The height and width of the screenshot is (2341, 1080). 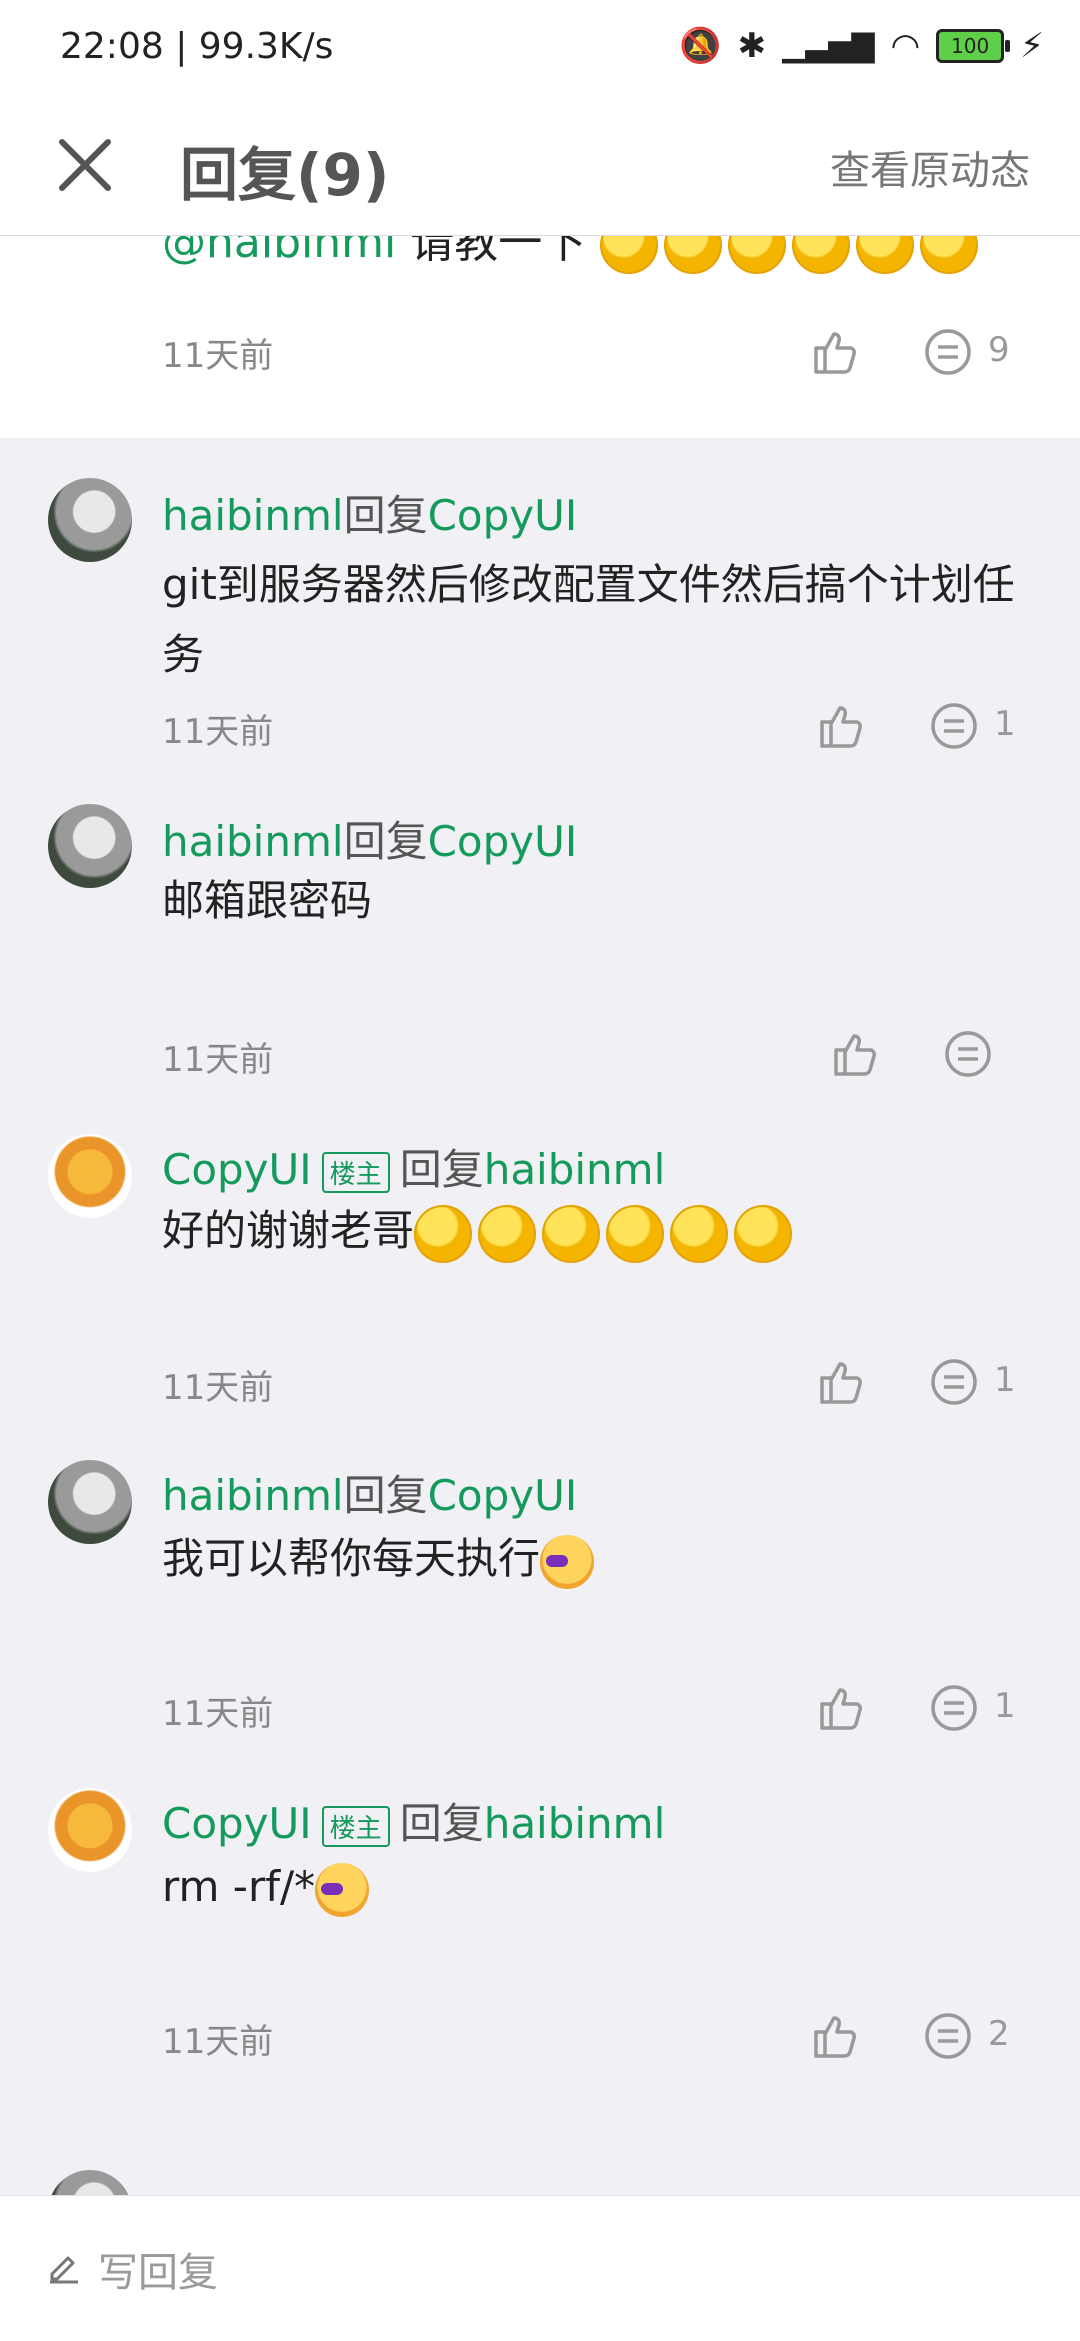 I want to click on reply-text: rm -rf/*, so click(x=239, y=1886).